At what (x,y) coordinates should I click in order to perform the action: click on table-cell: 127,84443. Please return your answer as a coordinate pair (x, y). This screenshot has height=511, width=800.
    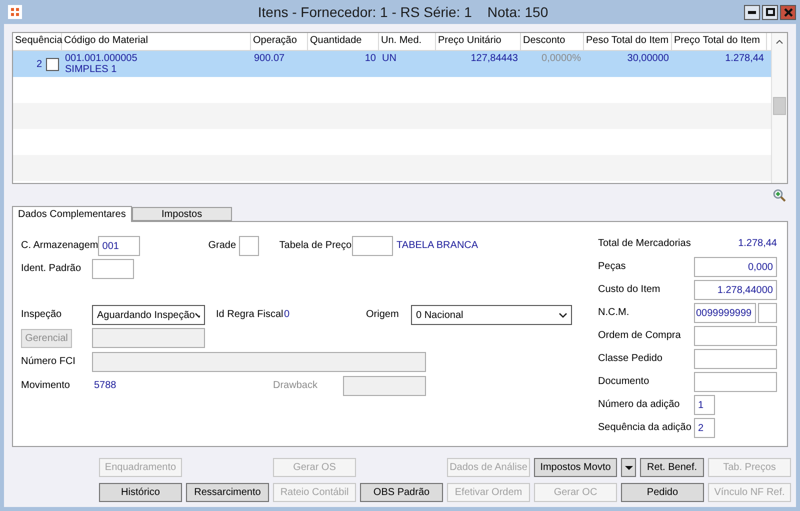
    Looking at the image, I should click on (494, 58).